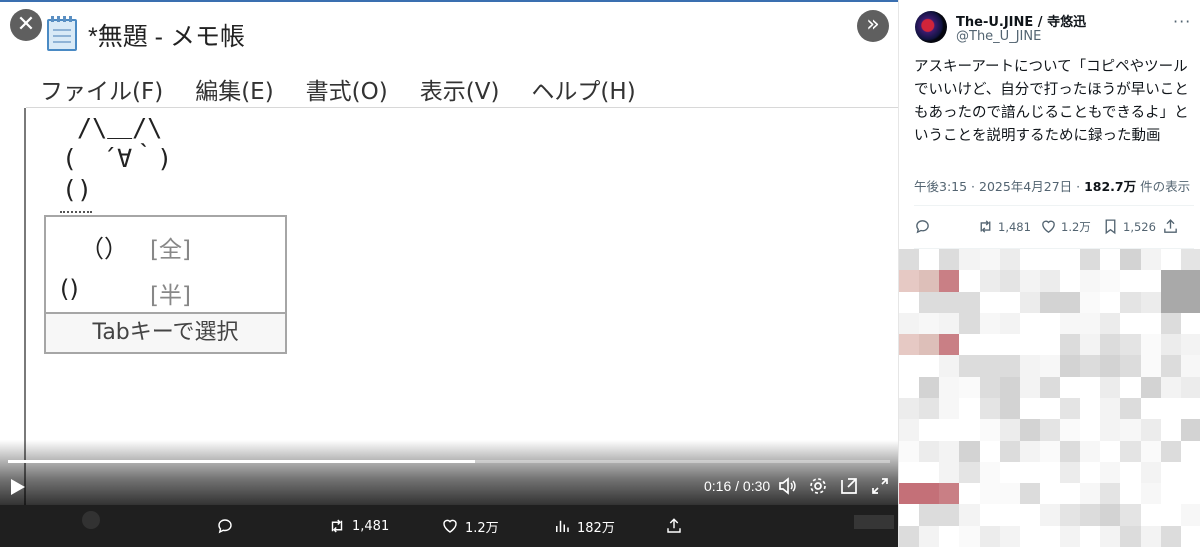 This screenshot has width=1200, height=547. Describe the element at coordinates (849, 486) in the screenshot. I see `picture-in-picture-icon` at that location.